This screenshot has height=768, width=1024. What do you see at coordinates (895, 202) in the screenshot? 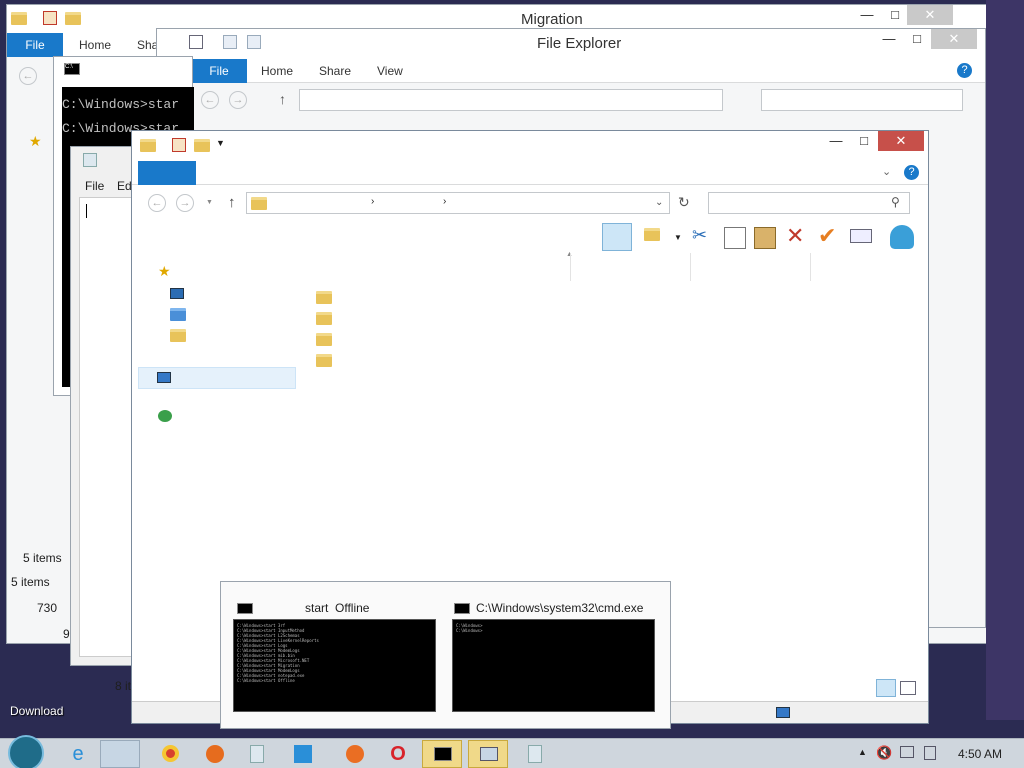
I see `search-icon: ⚲` at bounding box center [895, 202].